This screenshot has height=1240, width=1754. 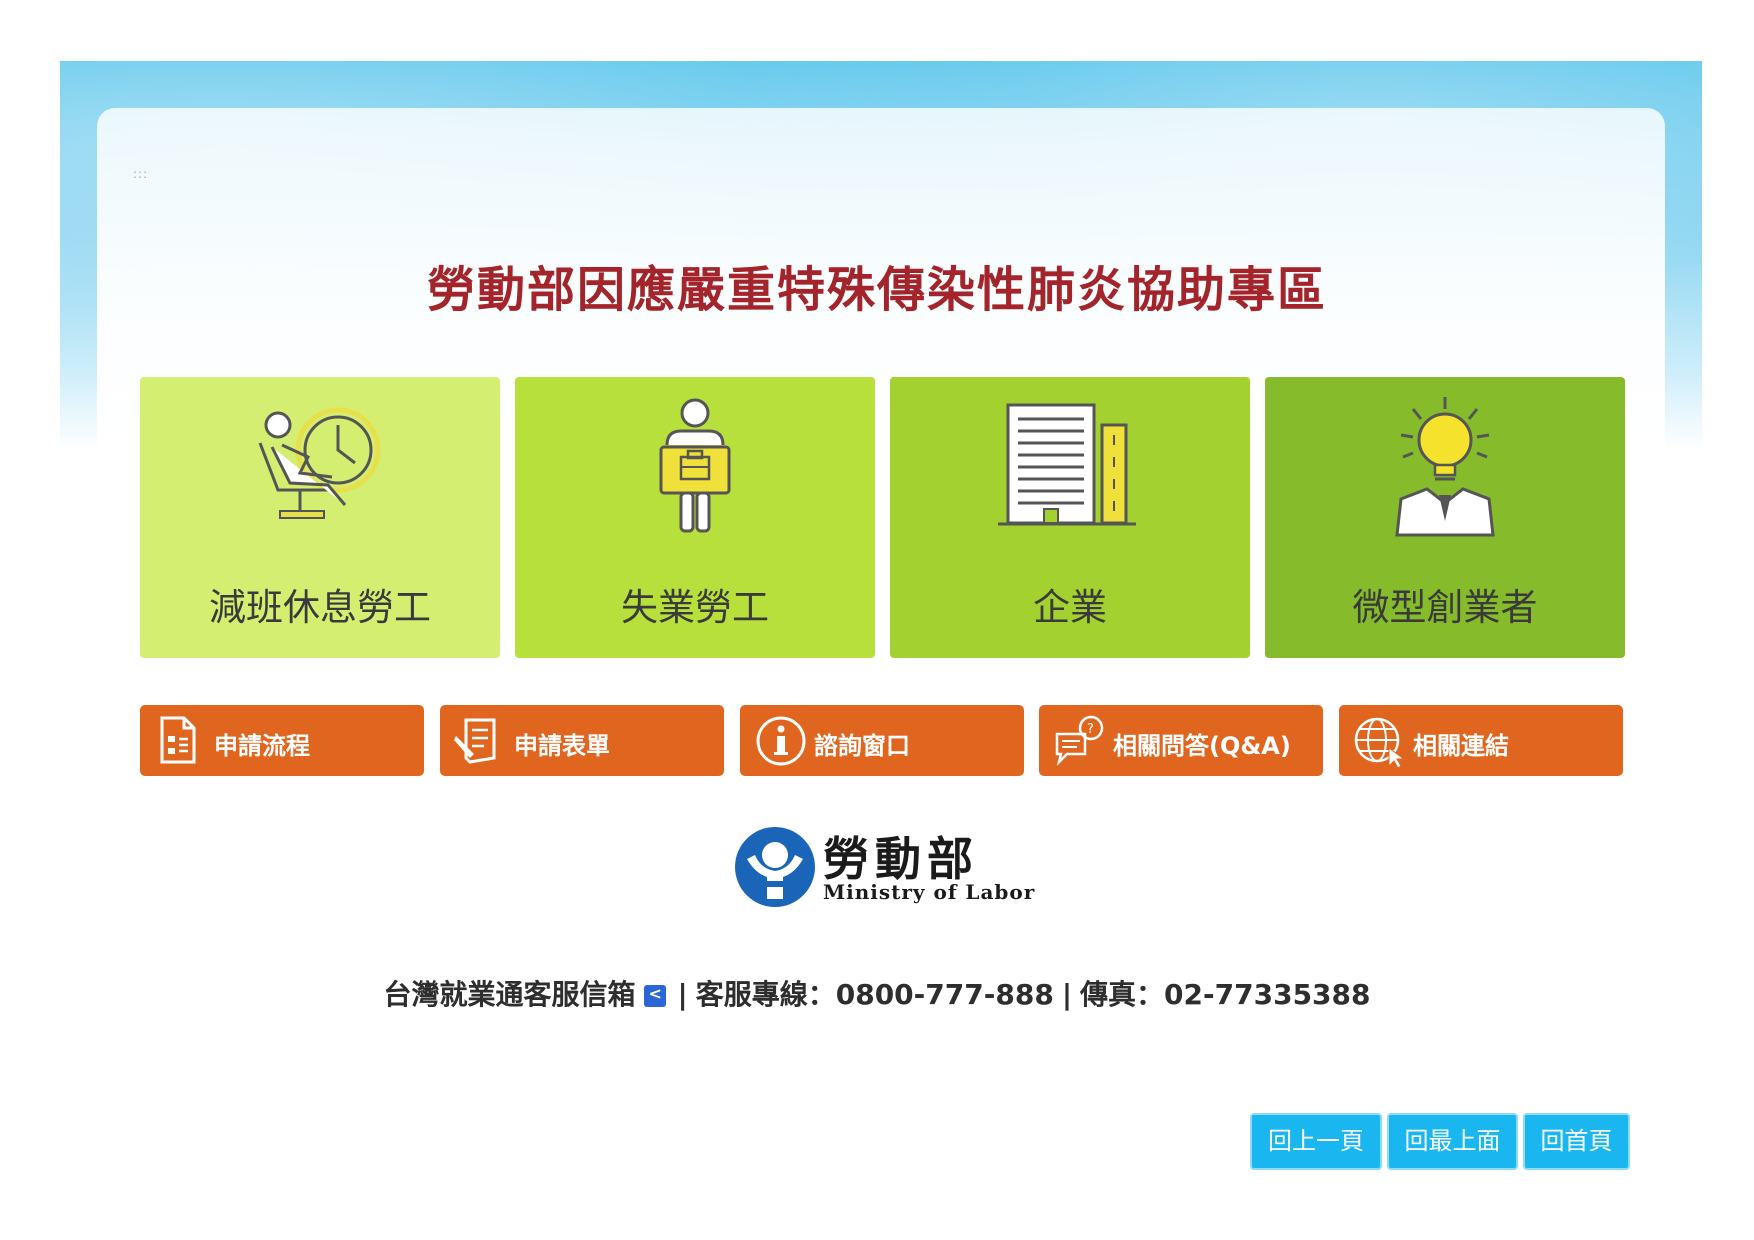 What do you see at coordinates (695, 607) in the screenshot?
I see `card-label: 失業勞工` at bounding box center [695, 607].